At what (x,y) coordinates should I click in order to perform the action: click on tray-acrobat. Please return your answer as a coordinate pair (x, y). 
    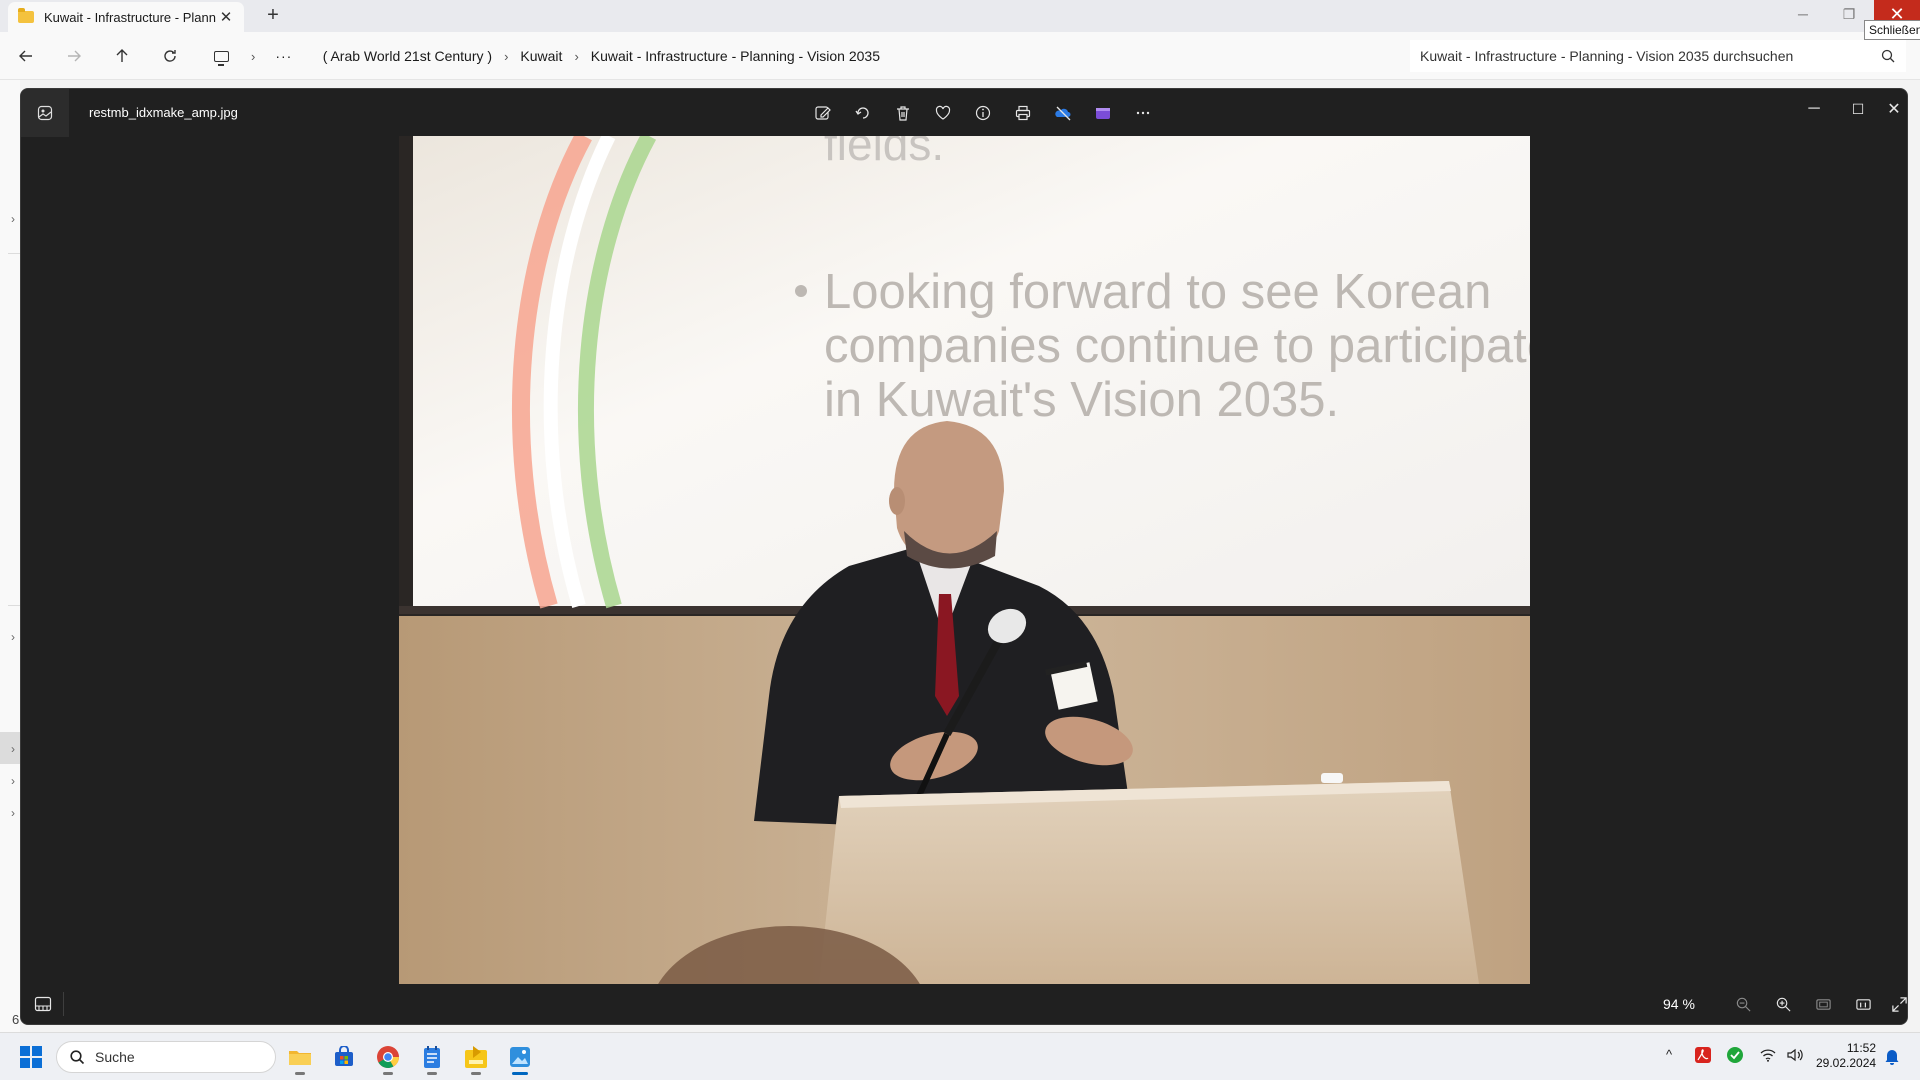
    Looking at the image, I should click on (1703, 1056).